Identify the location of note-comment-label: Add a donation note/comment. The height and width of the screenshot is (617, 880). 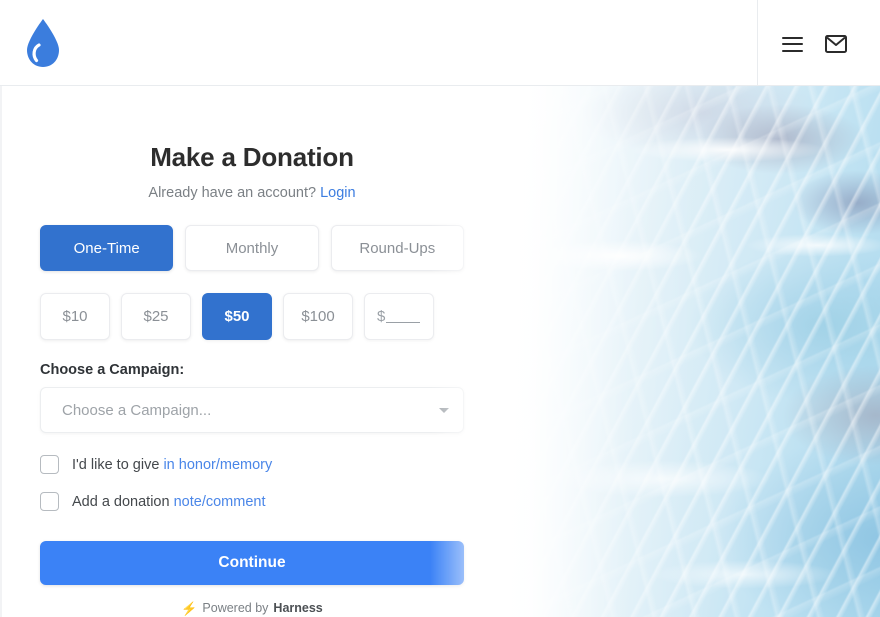
(168, 502).